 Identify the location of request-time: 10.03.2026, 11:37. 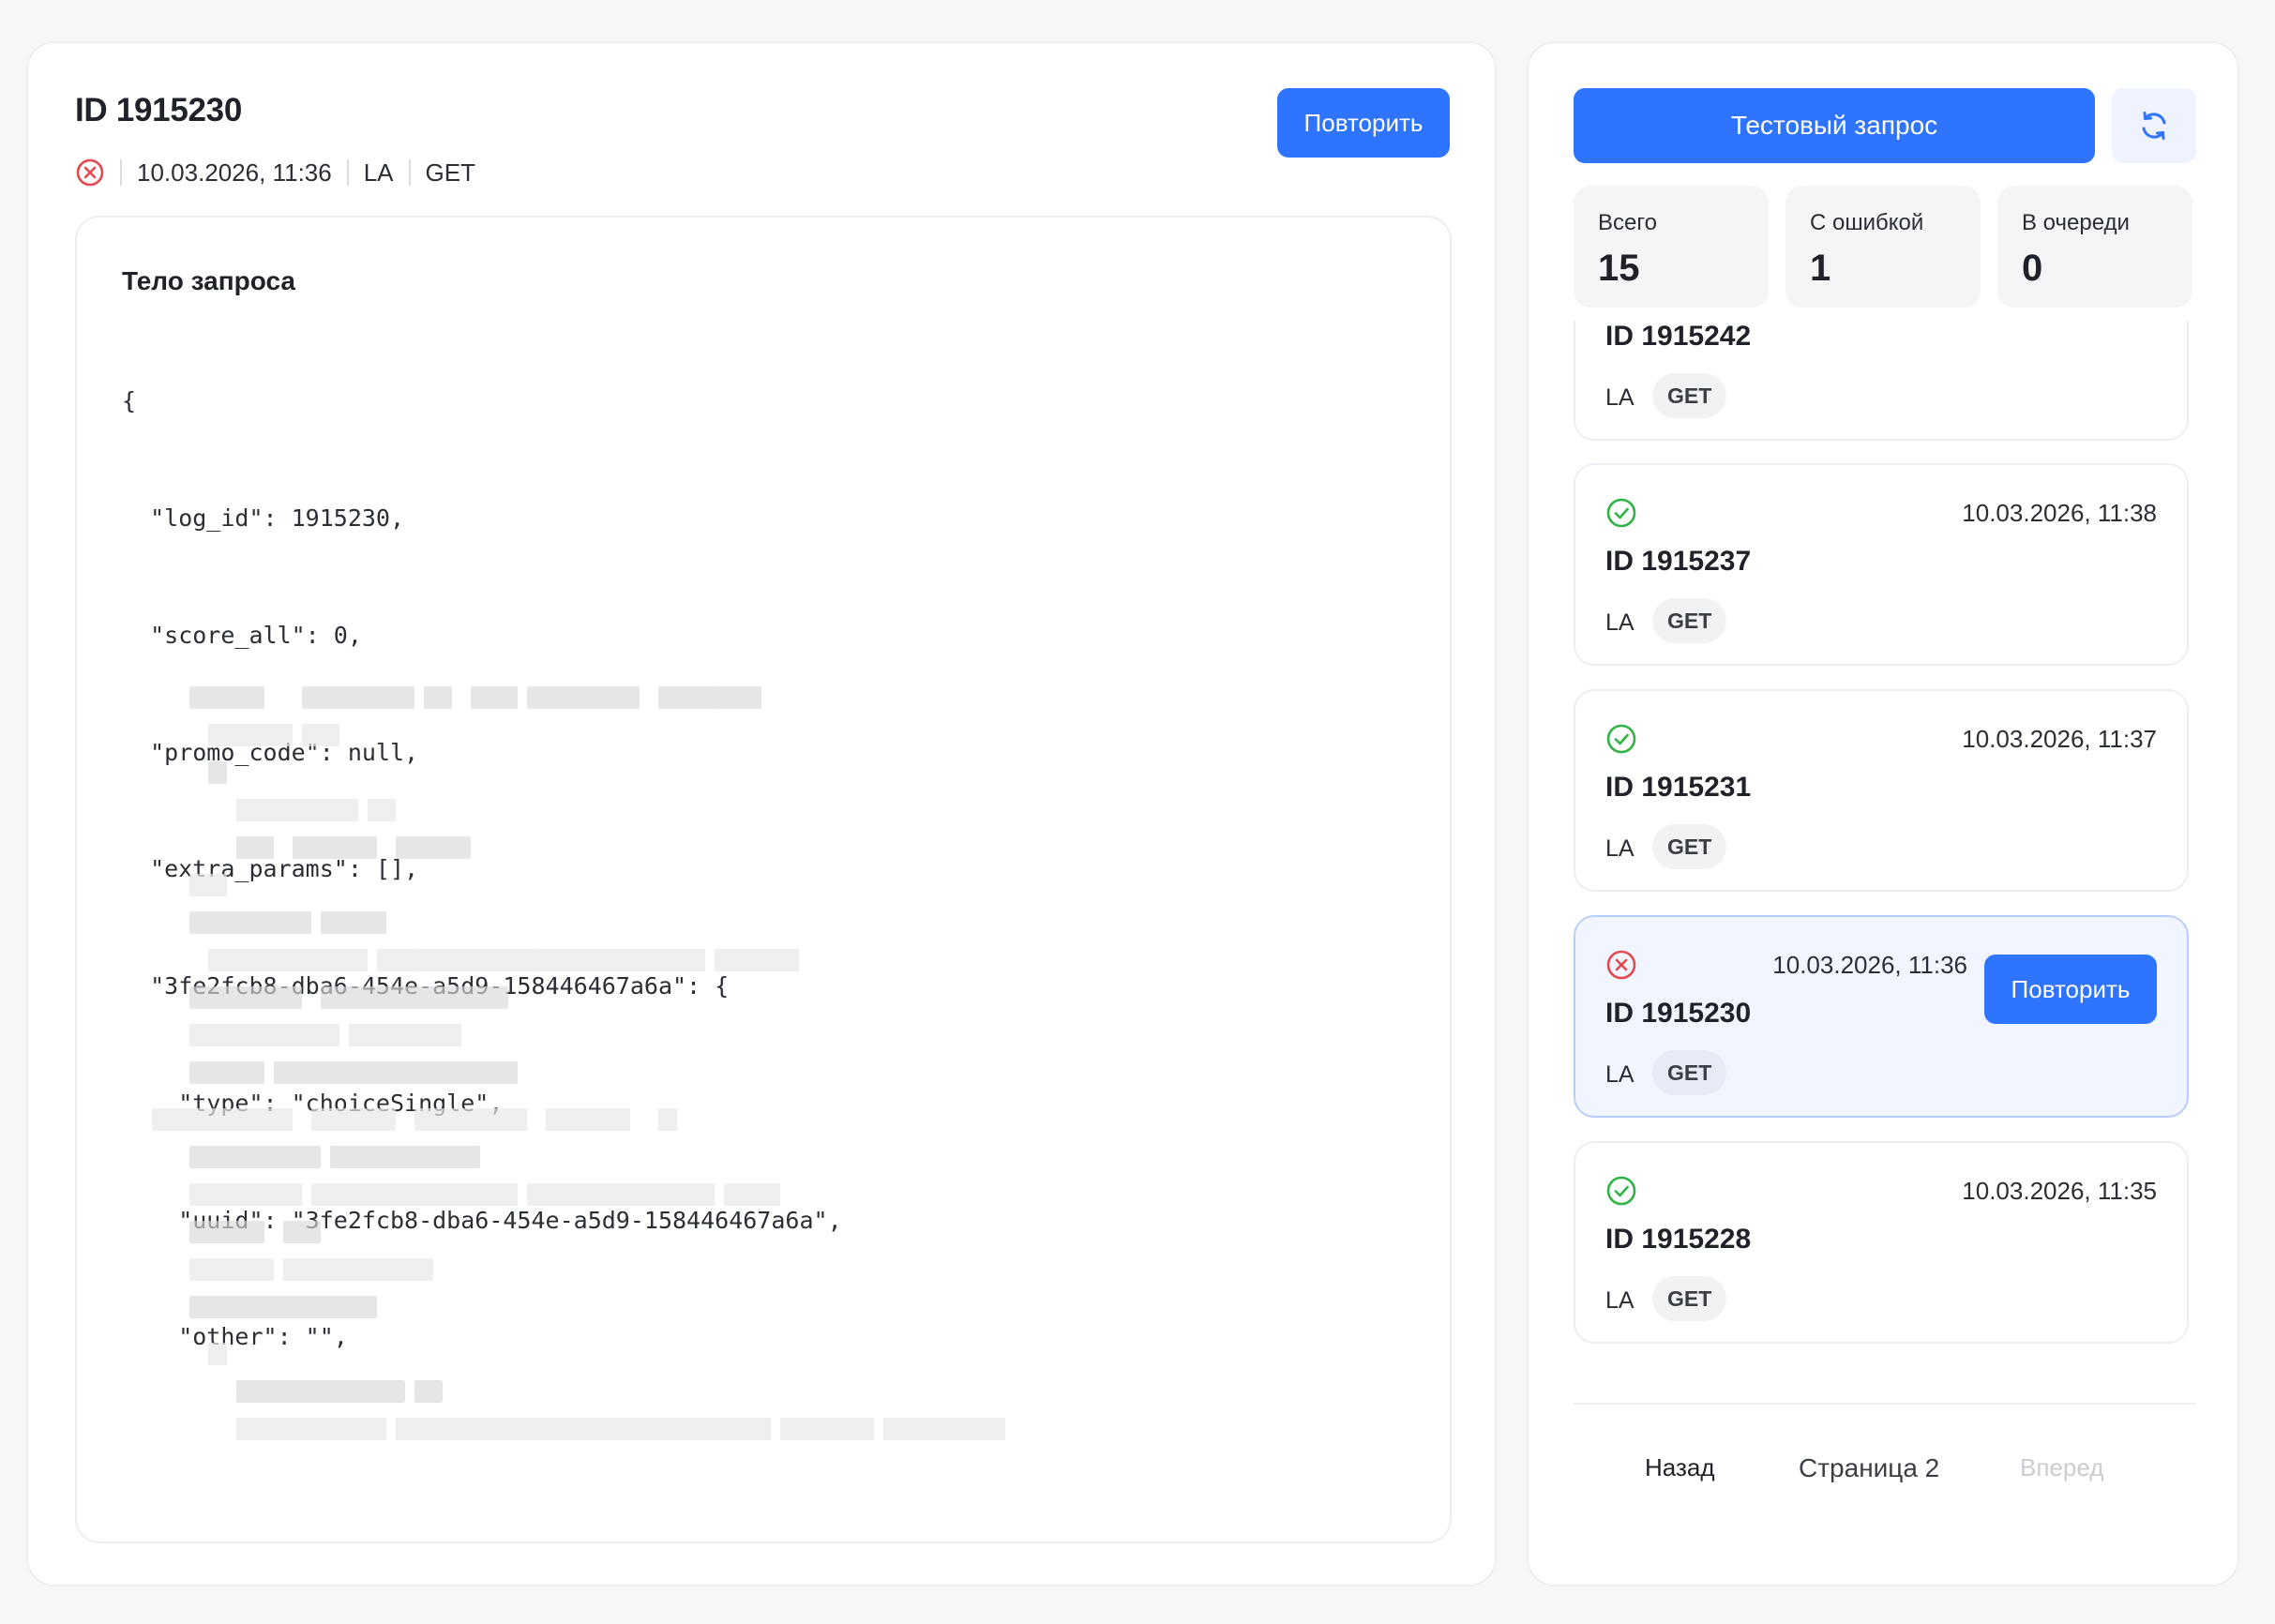
(2059, 739).